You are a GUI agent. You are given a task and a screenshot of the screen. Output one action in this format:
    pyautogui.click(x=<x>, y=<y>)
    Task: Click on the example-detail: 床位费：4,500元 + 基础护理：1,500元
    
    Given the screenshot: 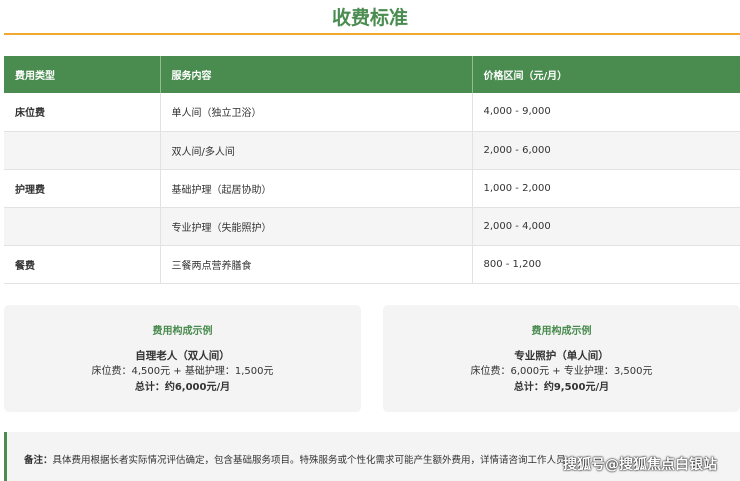 What is the action you would take?
    pyautogui.click(x=182, y=371)
    